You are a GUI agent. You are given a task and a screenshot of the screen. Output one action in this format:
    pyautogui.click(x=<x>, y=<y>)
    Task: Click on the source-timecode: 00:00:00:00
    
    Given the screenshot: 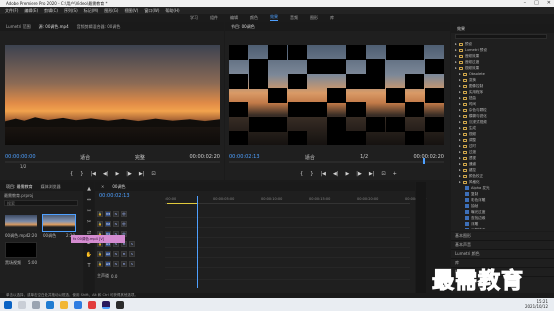 What is the action you would take?
    pyautogui.click(x=20, y=157)
    